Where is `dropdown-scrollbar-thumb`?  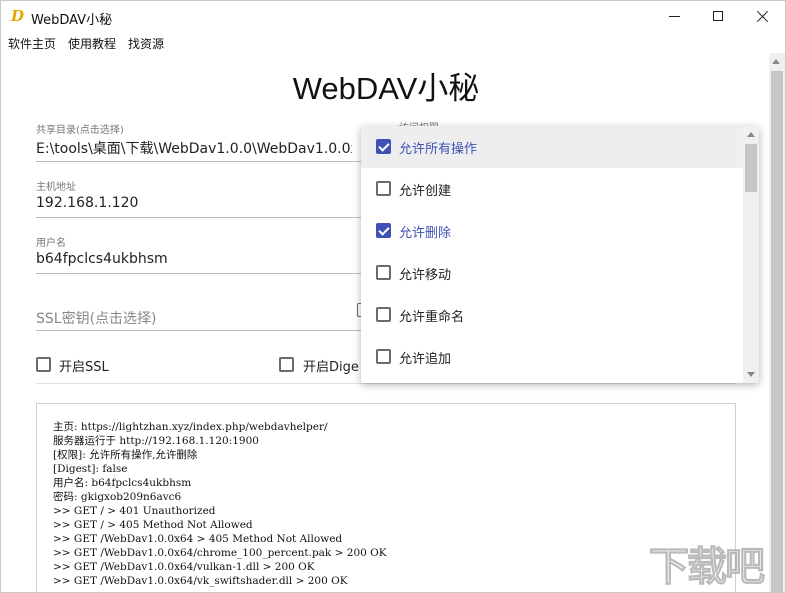
dropdown-scrollbar-thumb is located at coordinates (751, 168).